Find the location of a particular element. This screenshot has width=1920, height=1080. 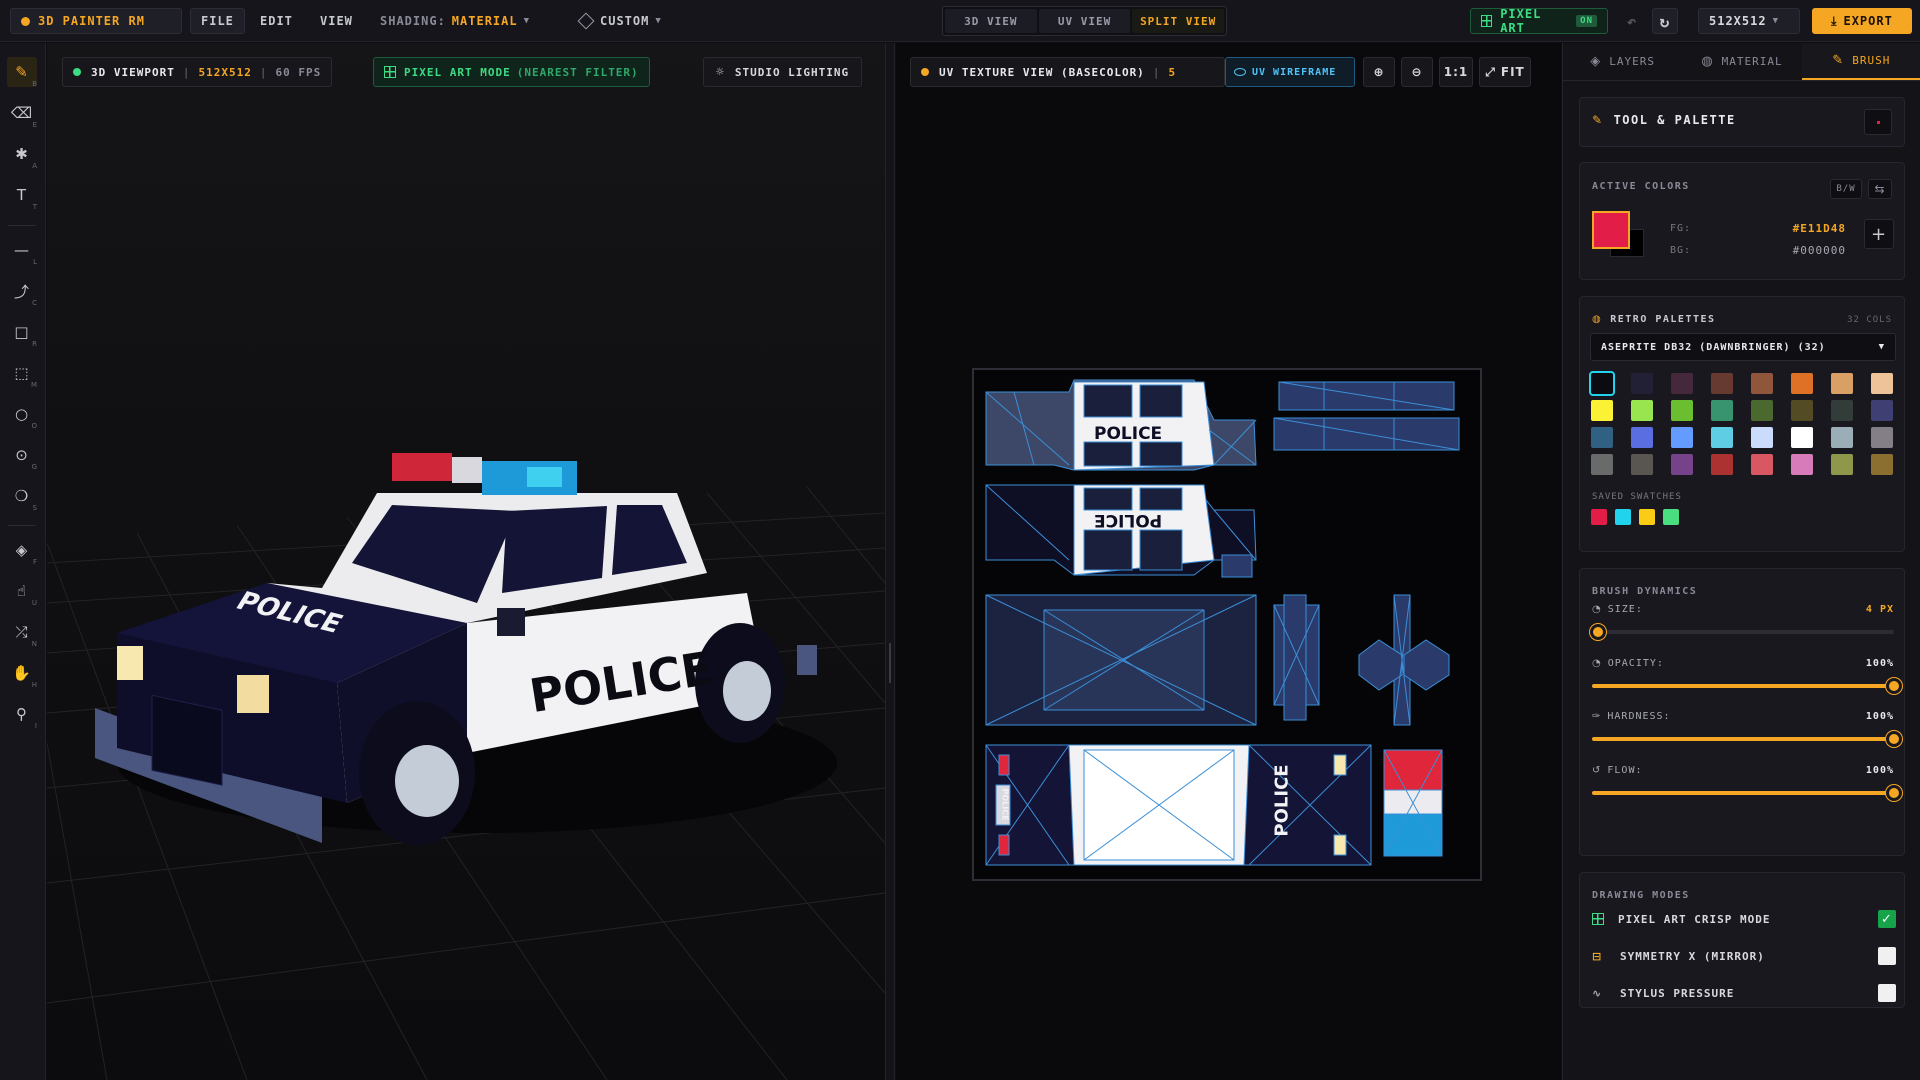

menu-view: VIEW is located at coordinates (336, 21).